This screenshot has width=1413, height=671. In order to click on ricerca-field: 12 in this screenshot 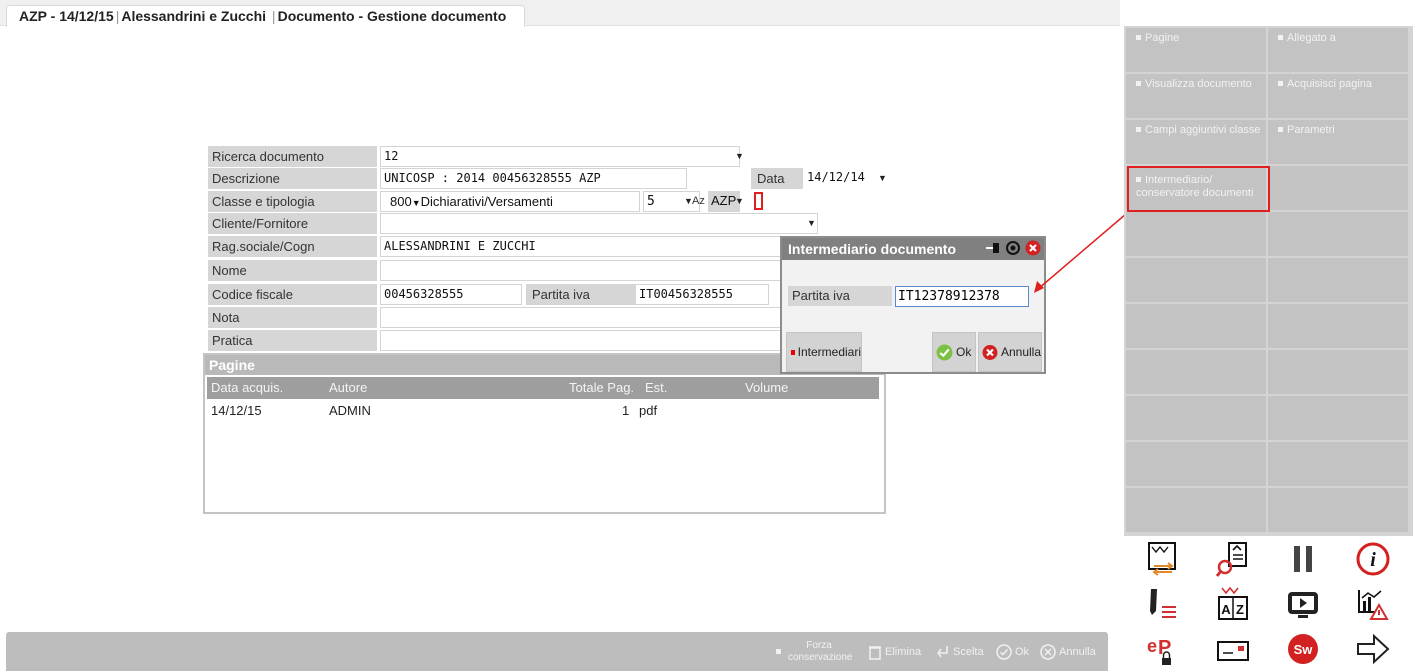, I will do `click(560, 156)`.